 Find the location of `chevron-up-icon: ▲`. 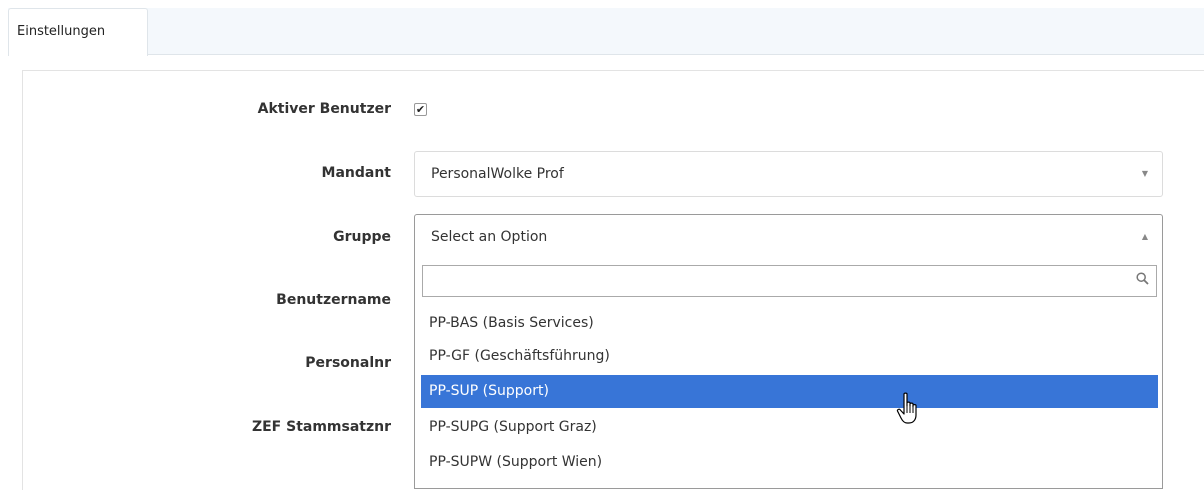

chevron-up-icon: ▲ is located at coordinates (1144, 236).